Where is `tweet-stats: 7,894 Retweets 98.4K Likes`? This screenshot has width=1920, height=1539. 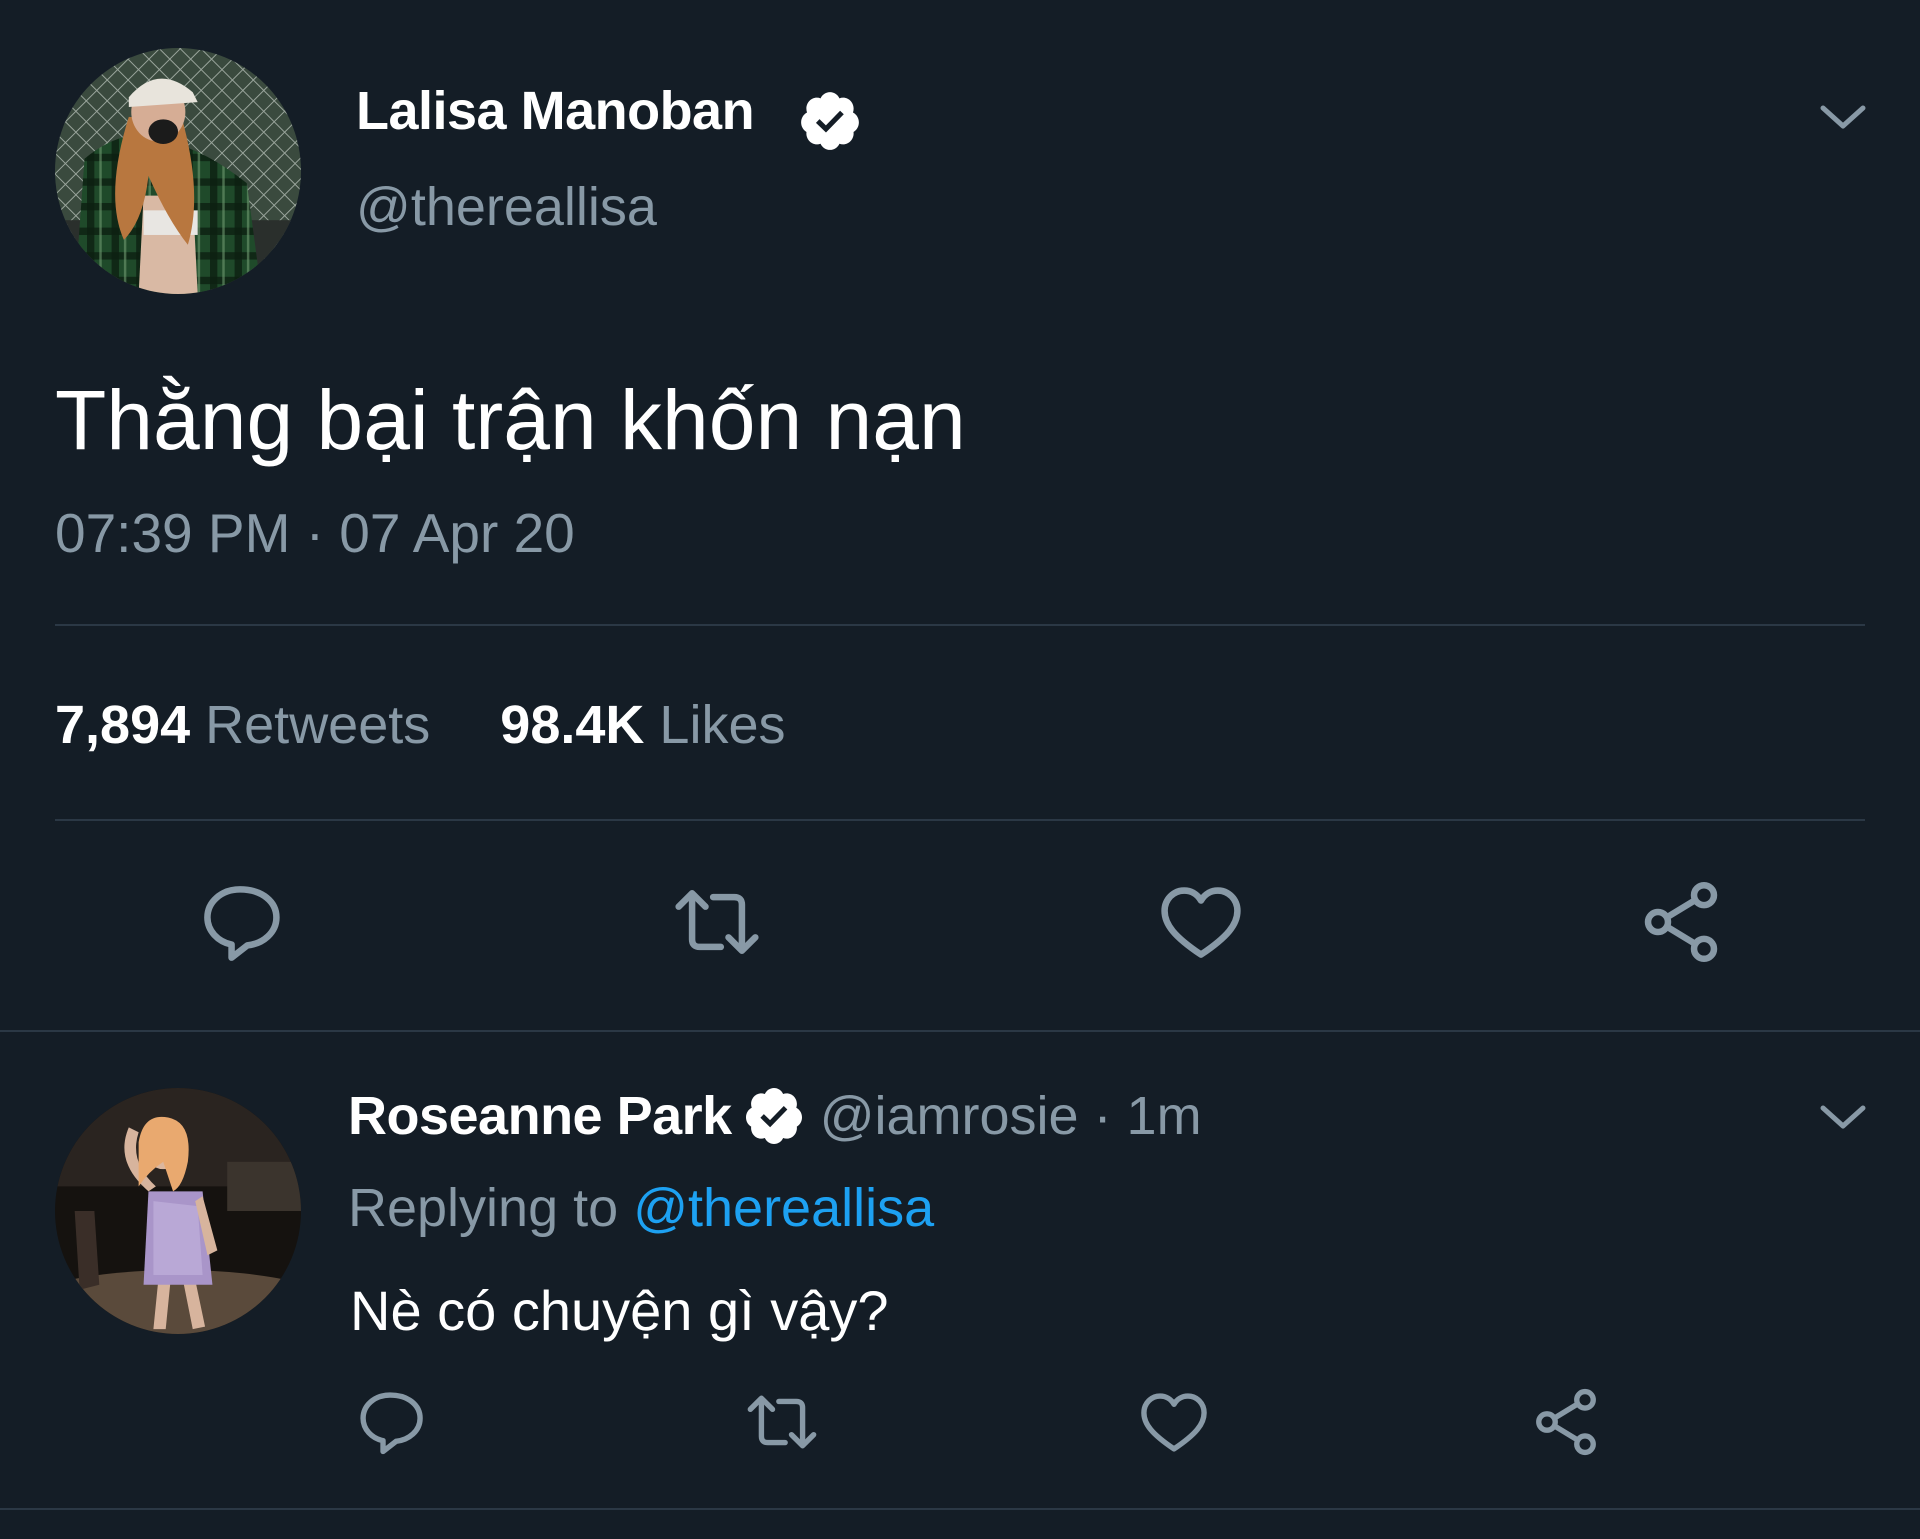 tweet-stats: 7,894 Retweets 98.4K Likes is located at coordinates (420, 725).